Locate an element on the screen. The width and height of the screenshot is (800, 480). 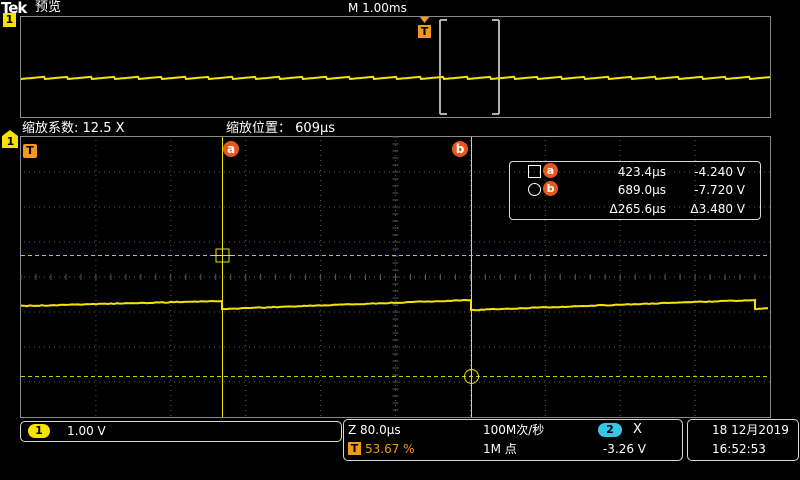
ch2-trigger-badge: 2 is located at coordinates (610, 430).